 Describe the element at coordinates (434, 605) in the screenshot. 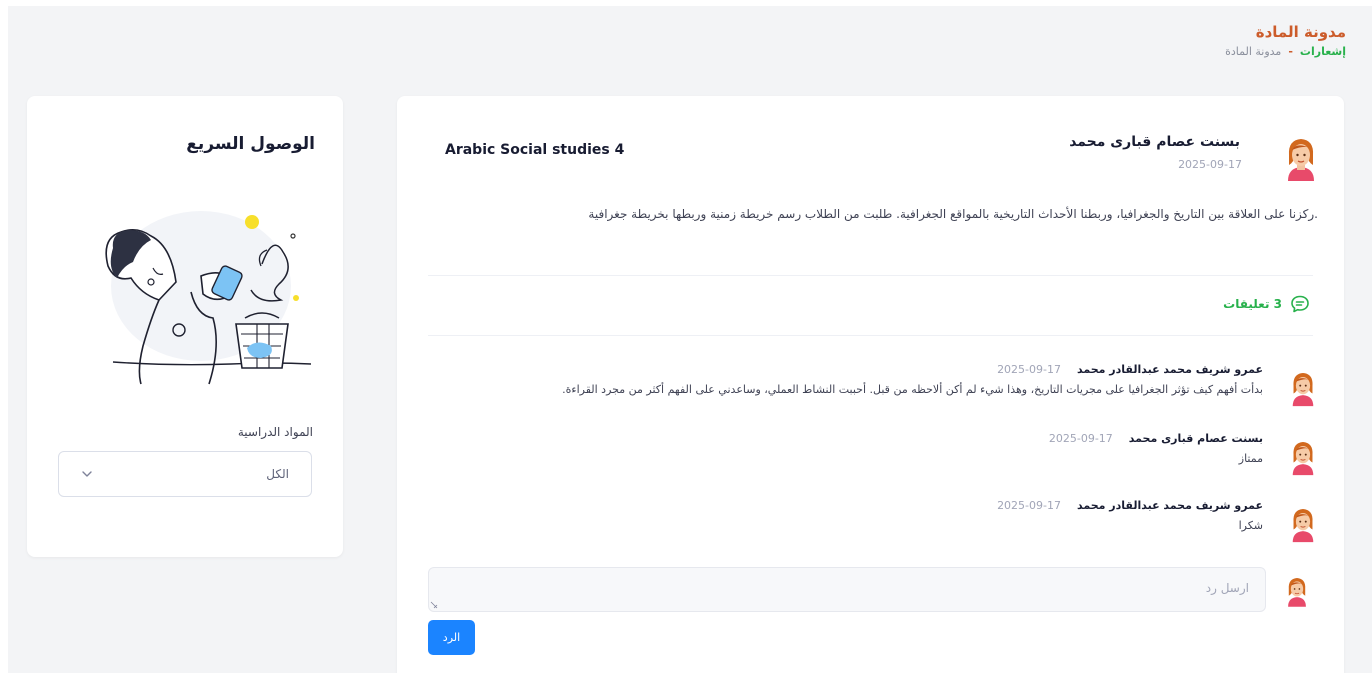

I see `resize-grip-icon` at that location.